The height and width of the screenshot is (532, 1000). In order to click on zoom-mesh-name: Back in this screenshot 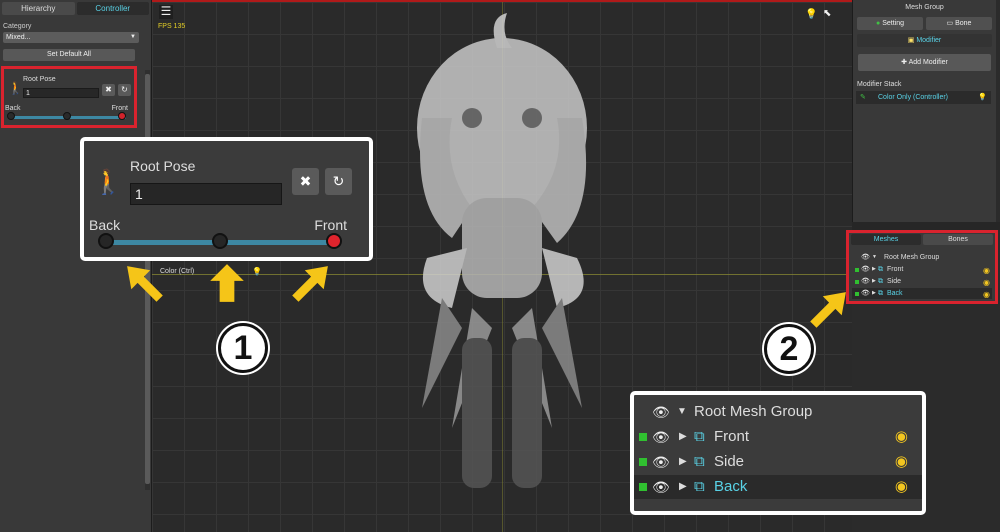, I will do `click(731, 486)`.